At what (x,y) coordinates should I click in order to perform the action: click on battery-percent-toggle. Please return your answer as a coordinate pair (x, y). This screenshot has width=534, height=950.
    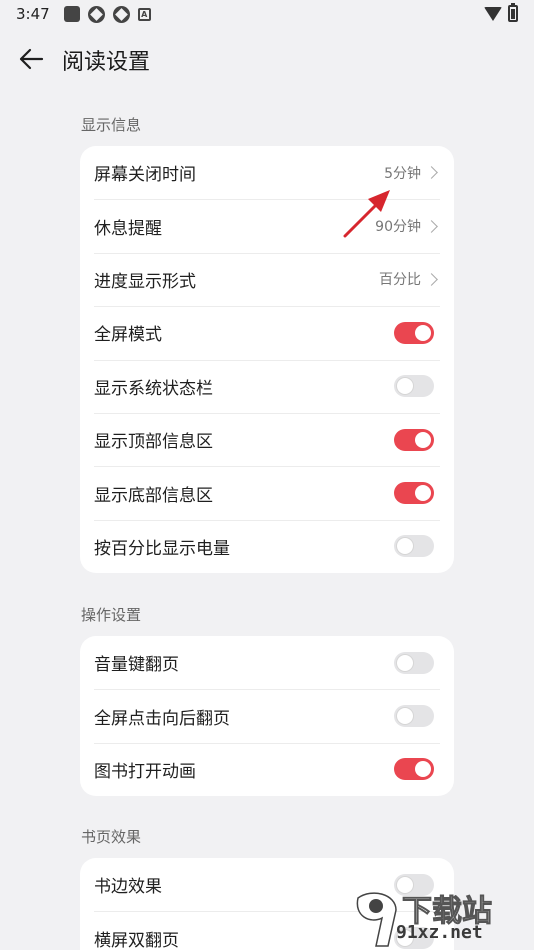
    Looking at the image, I should click on (414, 546).